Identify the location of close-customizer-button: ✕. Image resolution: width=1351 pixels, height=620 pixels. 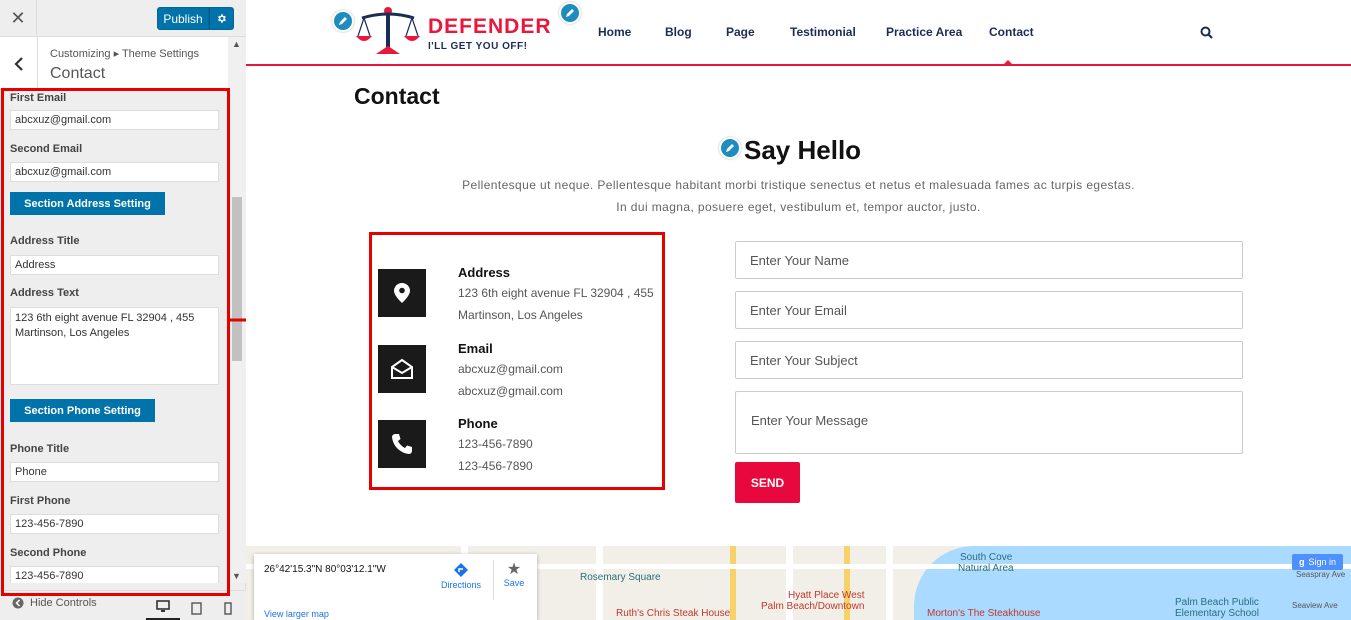
(18, 18).